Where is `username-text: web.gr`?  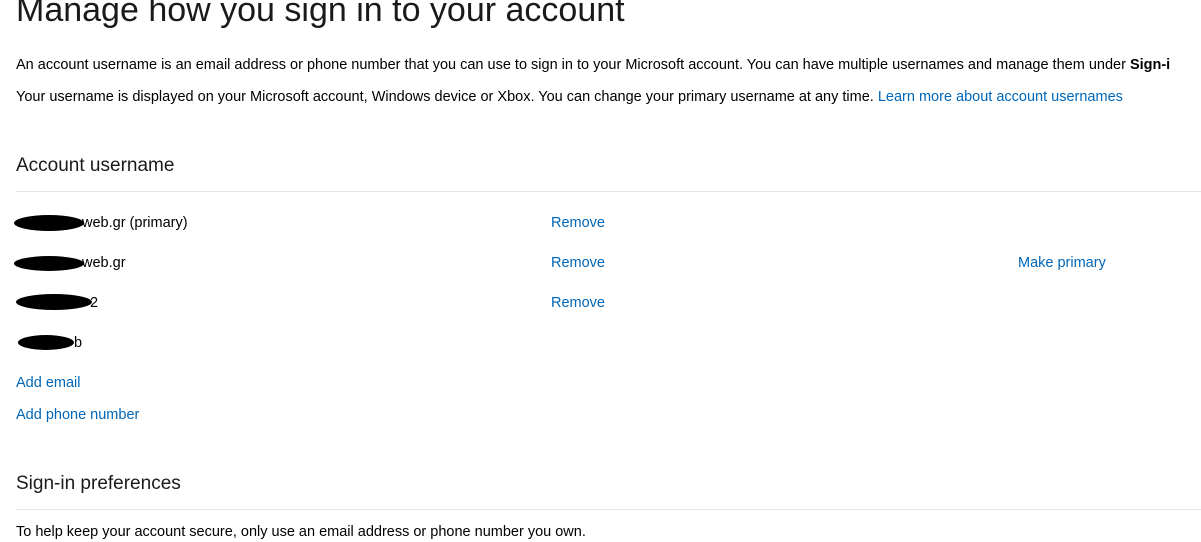
username-text: web.gr is located at coordinates (104, 263).